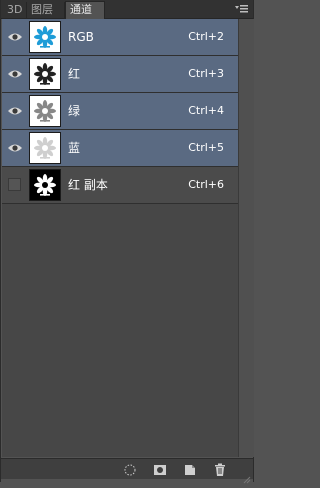 The height and width of the screenshot is (488, 320). I want to click on load-selection-icon, so click(130, 469).